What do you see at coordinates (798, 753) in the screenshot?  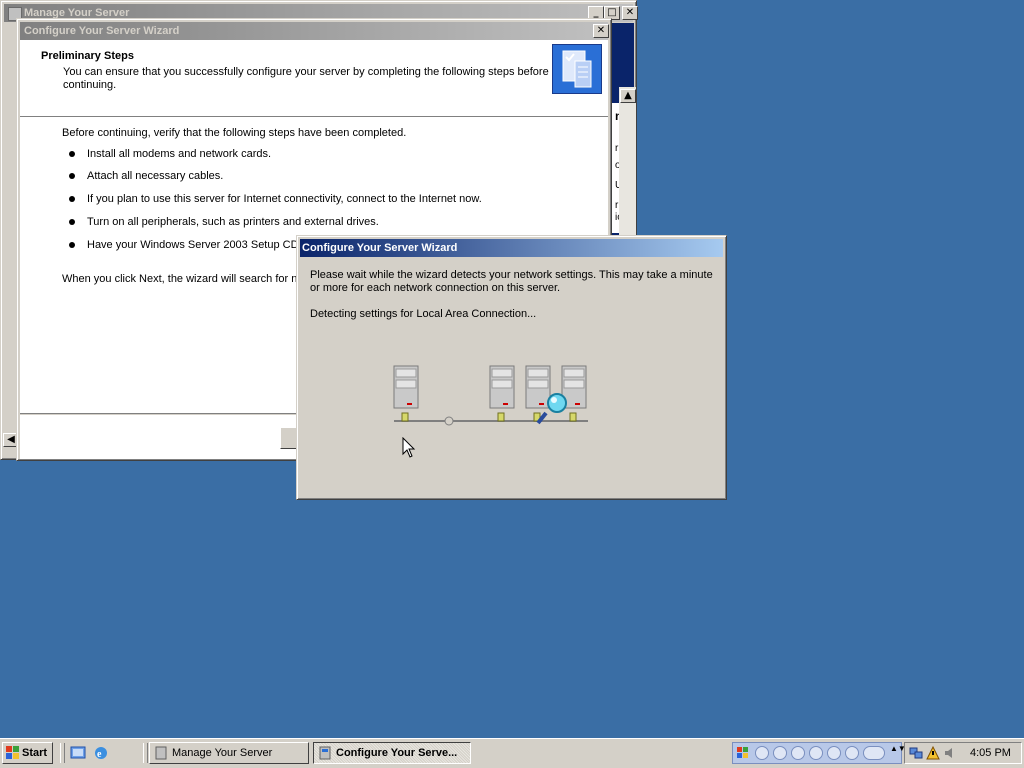 I see `media-prev-button` at bounding box center [798, 753].